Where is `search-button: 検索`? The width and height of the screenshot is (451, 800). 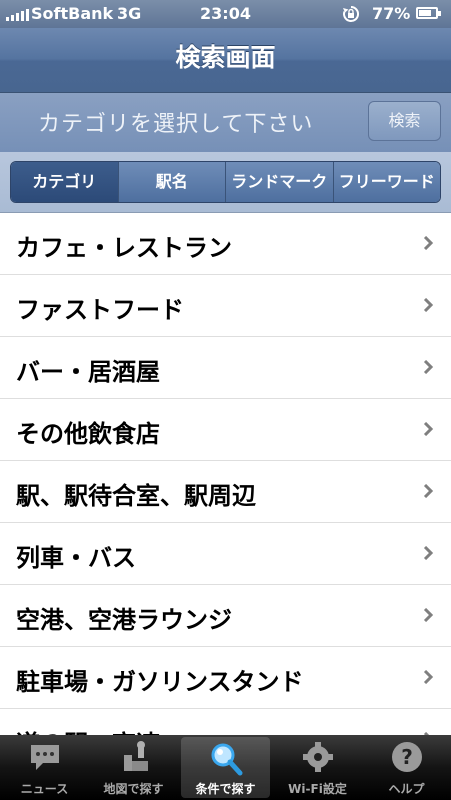
search-button: 検索 is located at coordinates (404, 121).